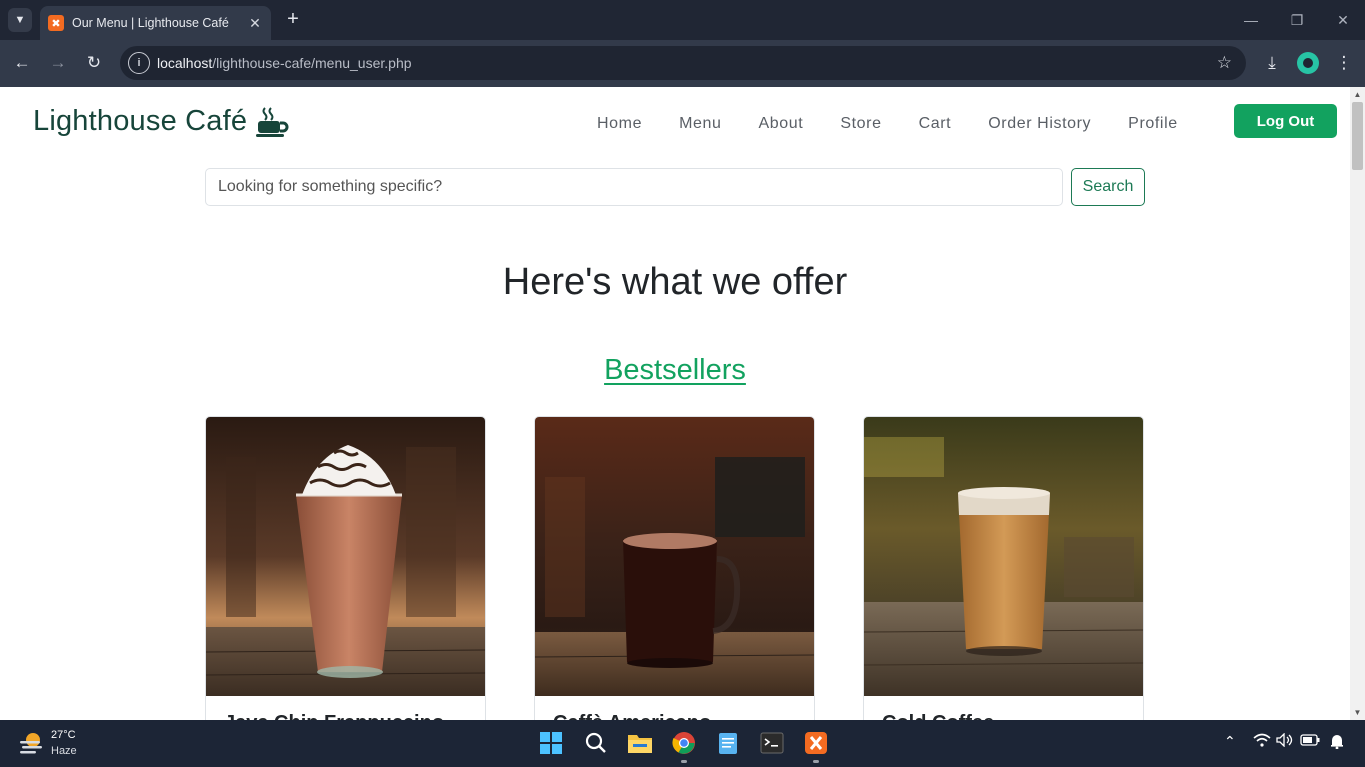 Image resolution: width=1365 pixels, height=767 pixels. Describe the element at coordinates (1108, 187) in the screenshot. I see `search-button: Search` at that location.